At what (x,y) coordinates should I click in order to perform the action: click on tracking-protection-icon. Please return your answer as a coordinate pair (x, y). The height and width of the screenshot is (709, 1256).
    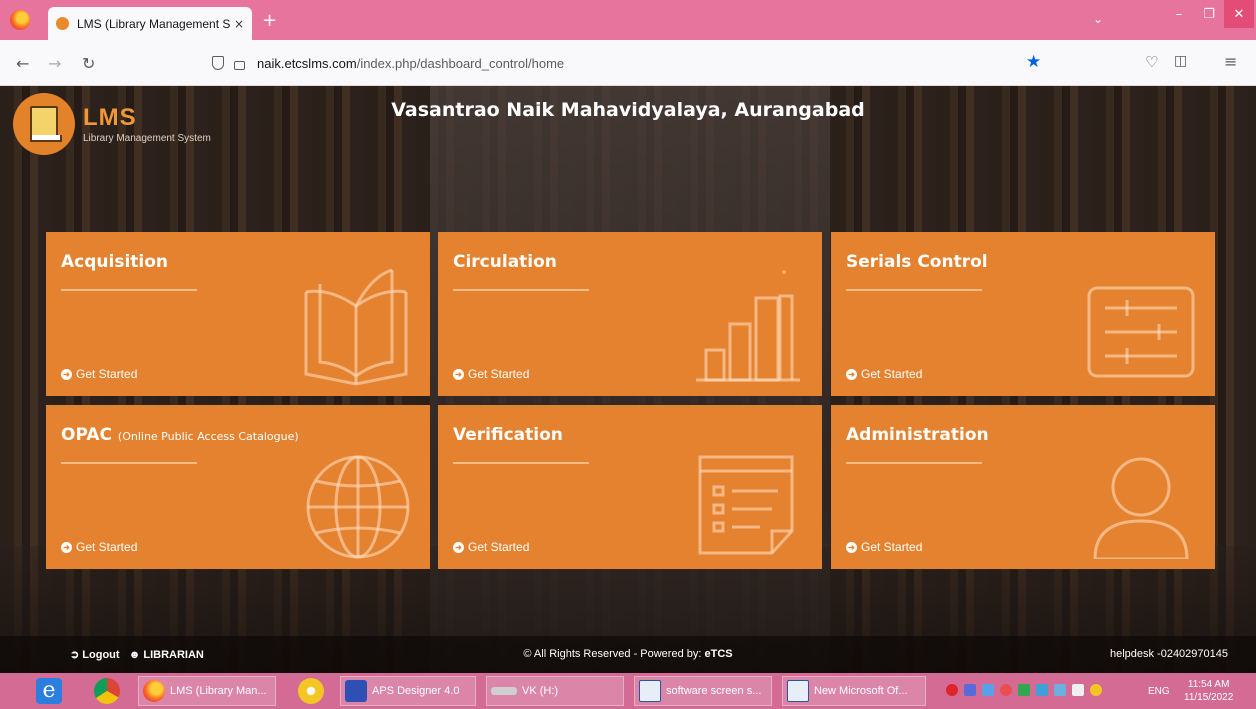
    Looking at the image, I should click on (218, 63).